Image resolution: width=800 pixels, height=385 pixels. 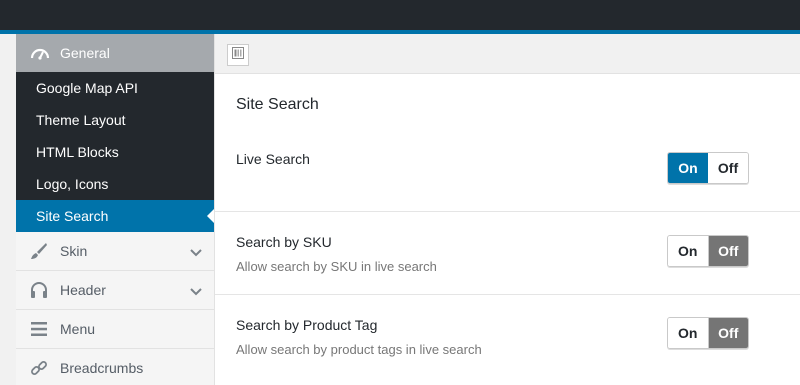 What do you see at coordinates (72, 184) in the screenshot?
I see `subnav-label: Logo, Icons` at bounding box center [72, 184].